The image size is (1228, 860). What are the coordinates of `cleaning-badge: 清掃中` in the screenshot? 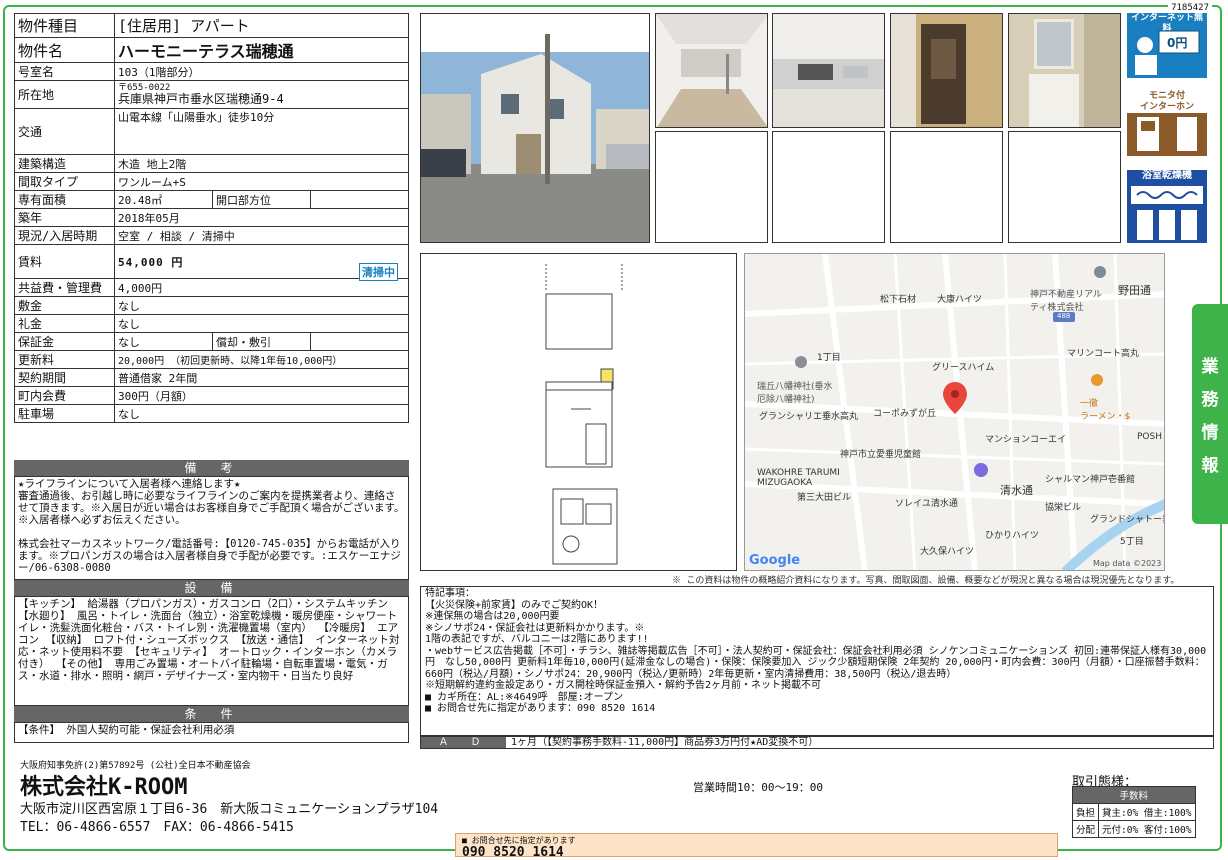 It's located at (378, 272).